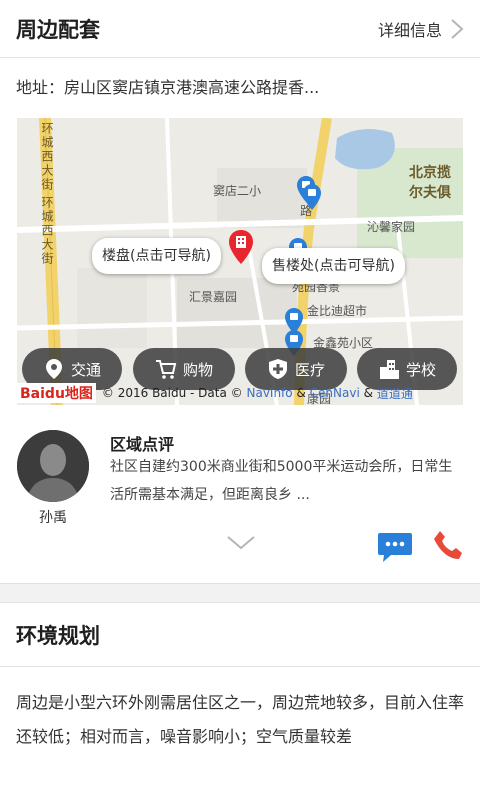 The width and height of the screenshot is (480, 800). What do you see at coordinates (156, 256) in the screenshot?
I see `project-callout: 楼盘(点击可导航)` at bounding box center [156, 256].